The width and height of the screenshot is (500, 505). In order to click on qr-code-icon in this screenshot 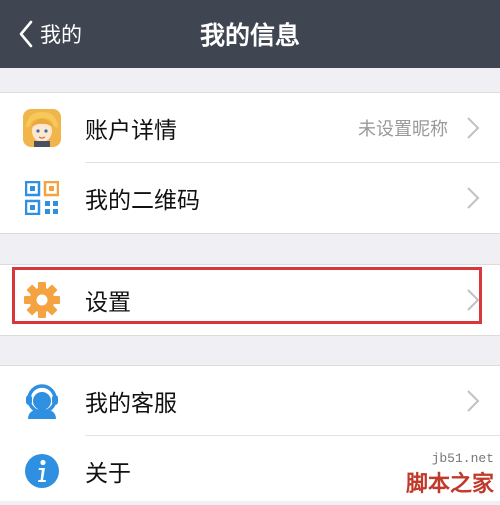, I will do `click(42, 198)`.